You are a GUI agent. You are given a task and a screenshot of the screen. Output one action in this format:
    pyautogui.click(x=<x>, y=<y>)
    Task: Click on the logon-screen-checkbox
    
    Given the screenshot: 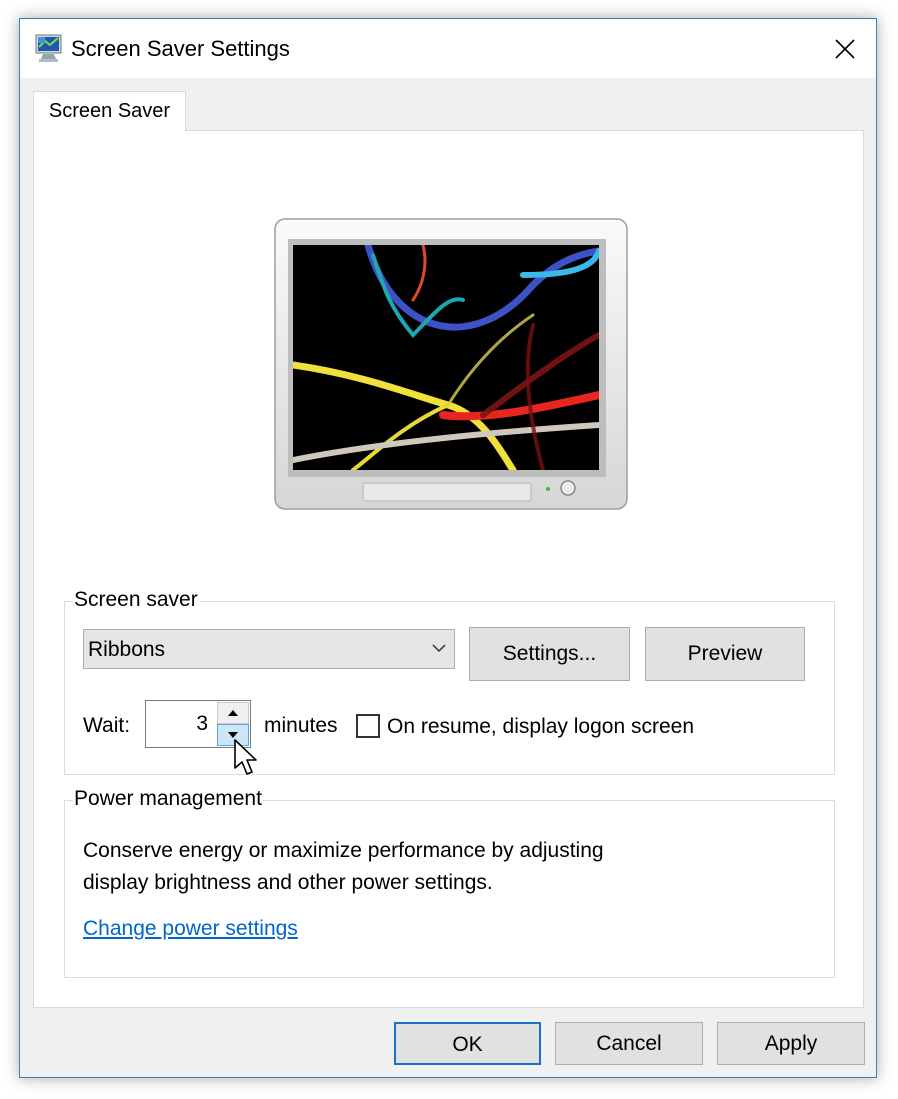 What is the action you would take?
    pyautogui.click(x=368, y=726)
    